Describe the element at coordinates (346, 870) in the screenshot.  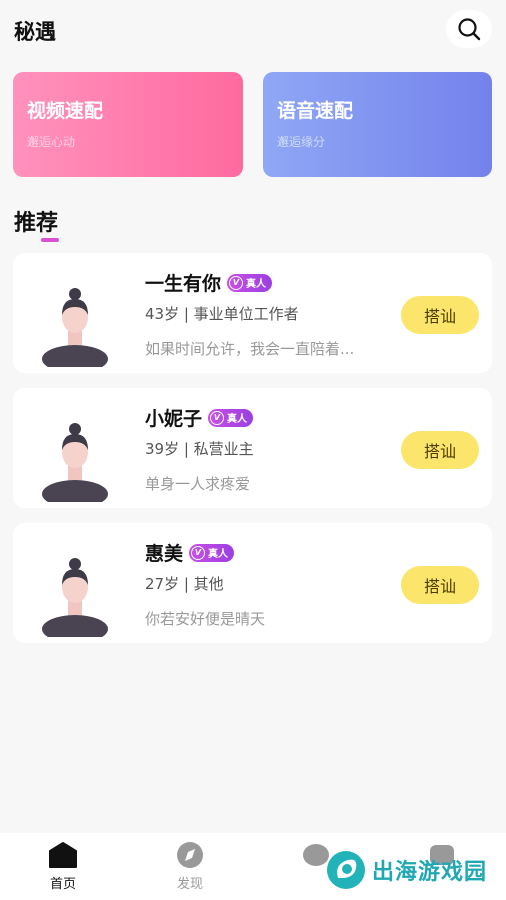
I see `watermark-logo-icon` at that location.